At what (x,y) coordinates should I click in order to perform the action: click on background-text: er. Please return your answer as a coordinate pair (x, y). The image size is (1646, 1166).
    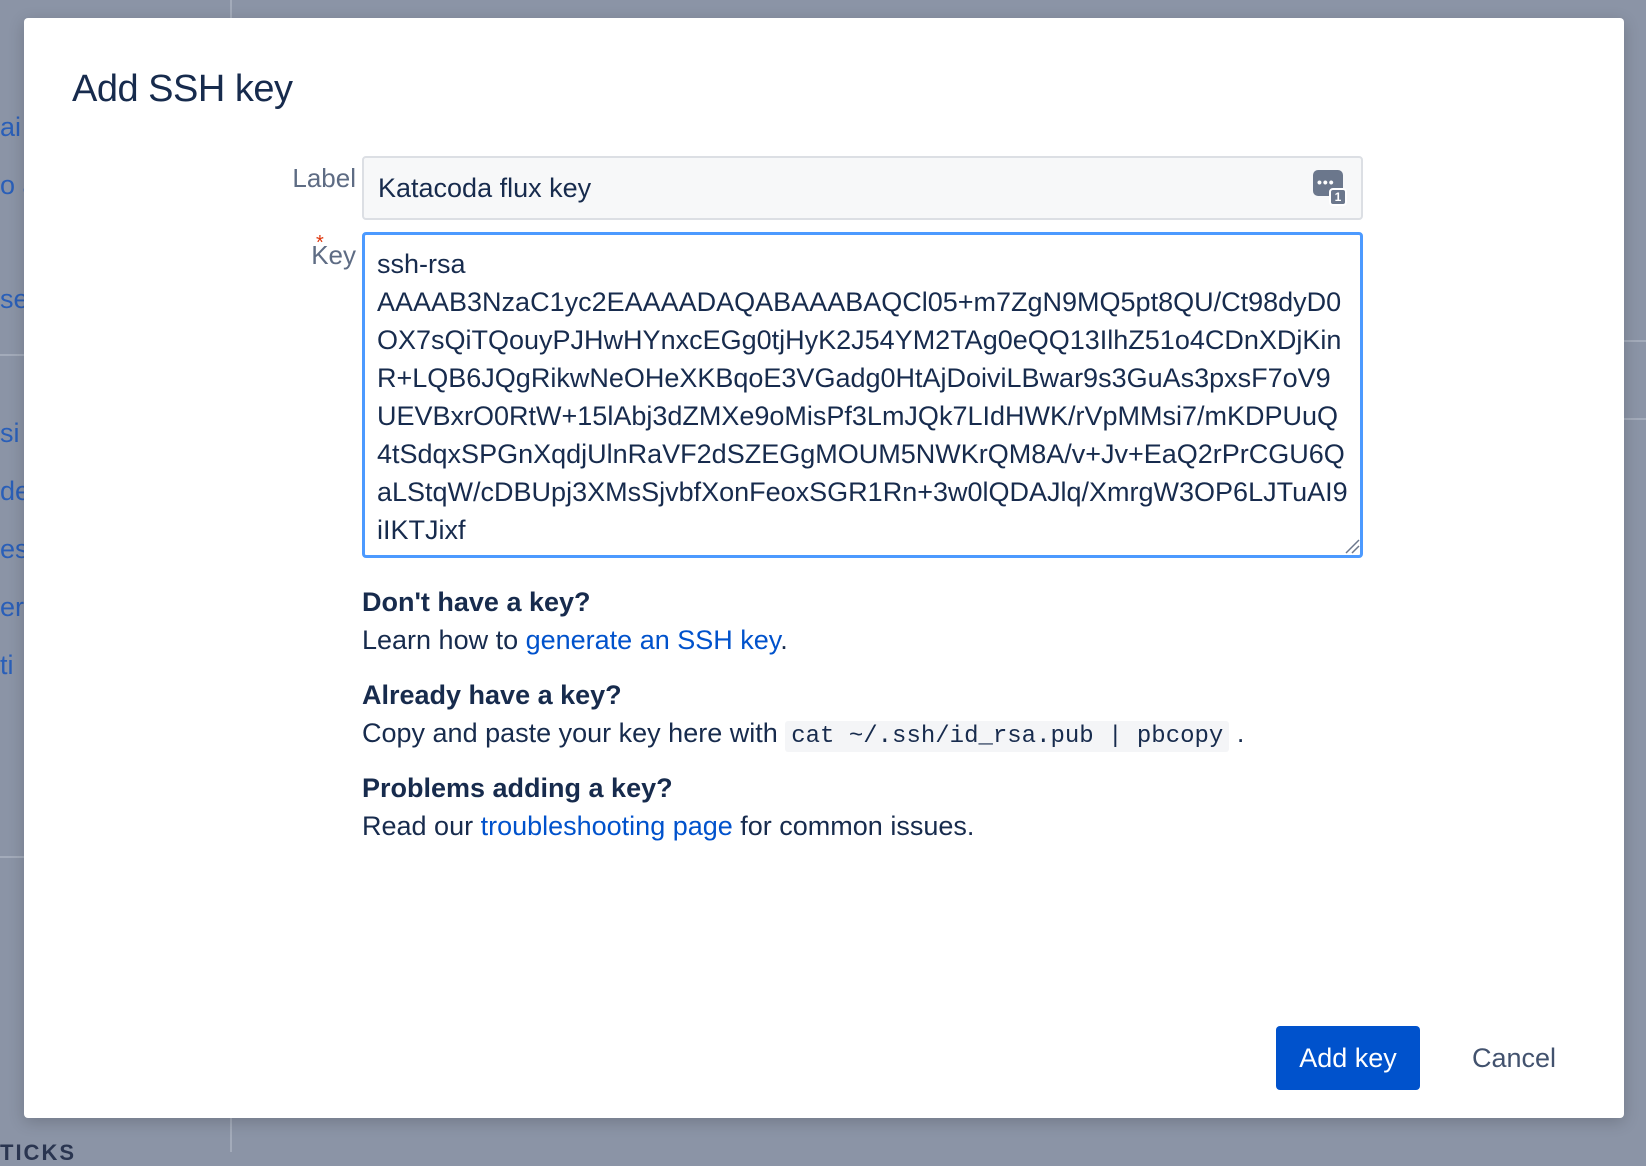
    Looking at the image, I should click on (12, 607).